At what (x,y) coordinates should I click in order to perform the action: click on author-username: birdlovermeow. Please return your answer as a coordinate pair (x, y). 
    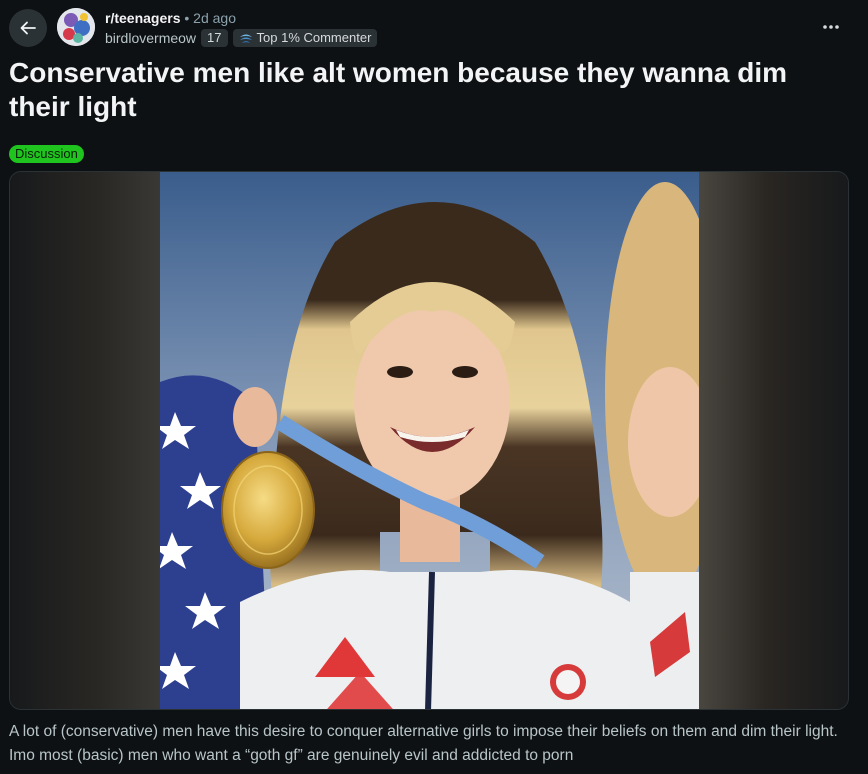
    Looking at the image, I should click on (150, 38).